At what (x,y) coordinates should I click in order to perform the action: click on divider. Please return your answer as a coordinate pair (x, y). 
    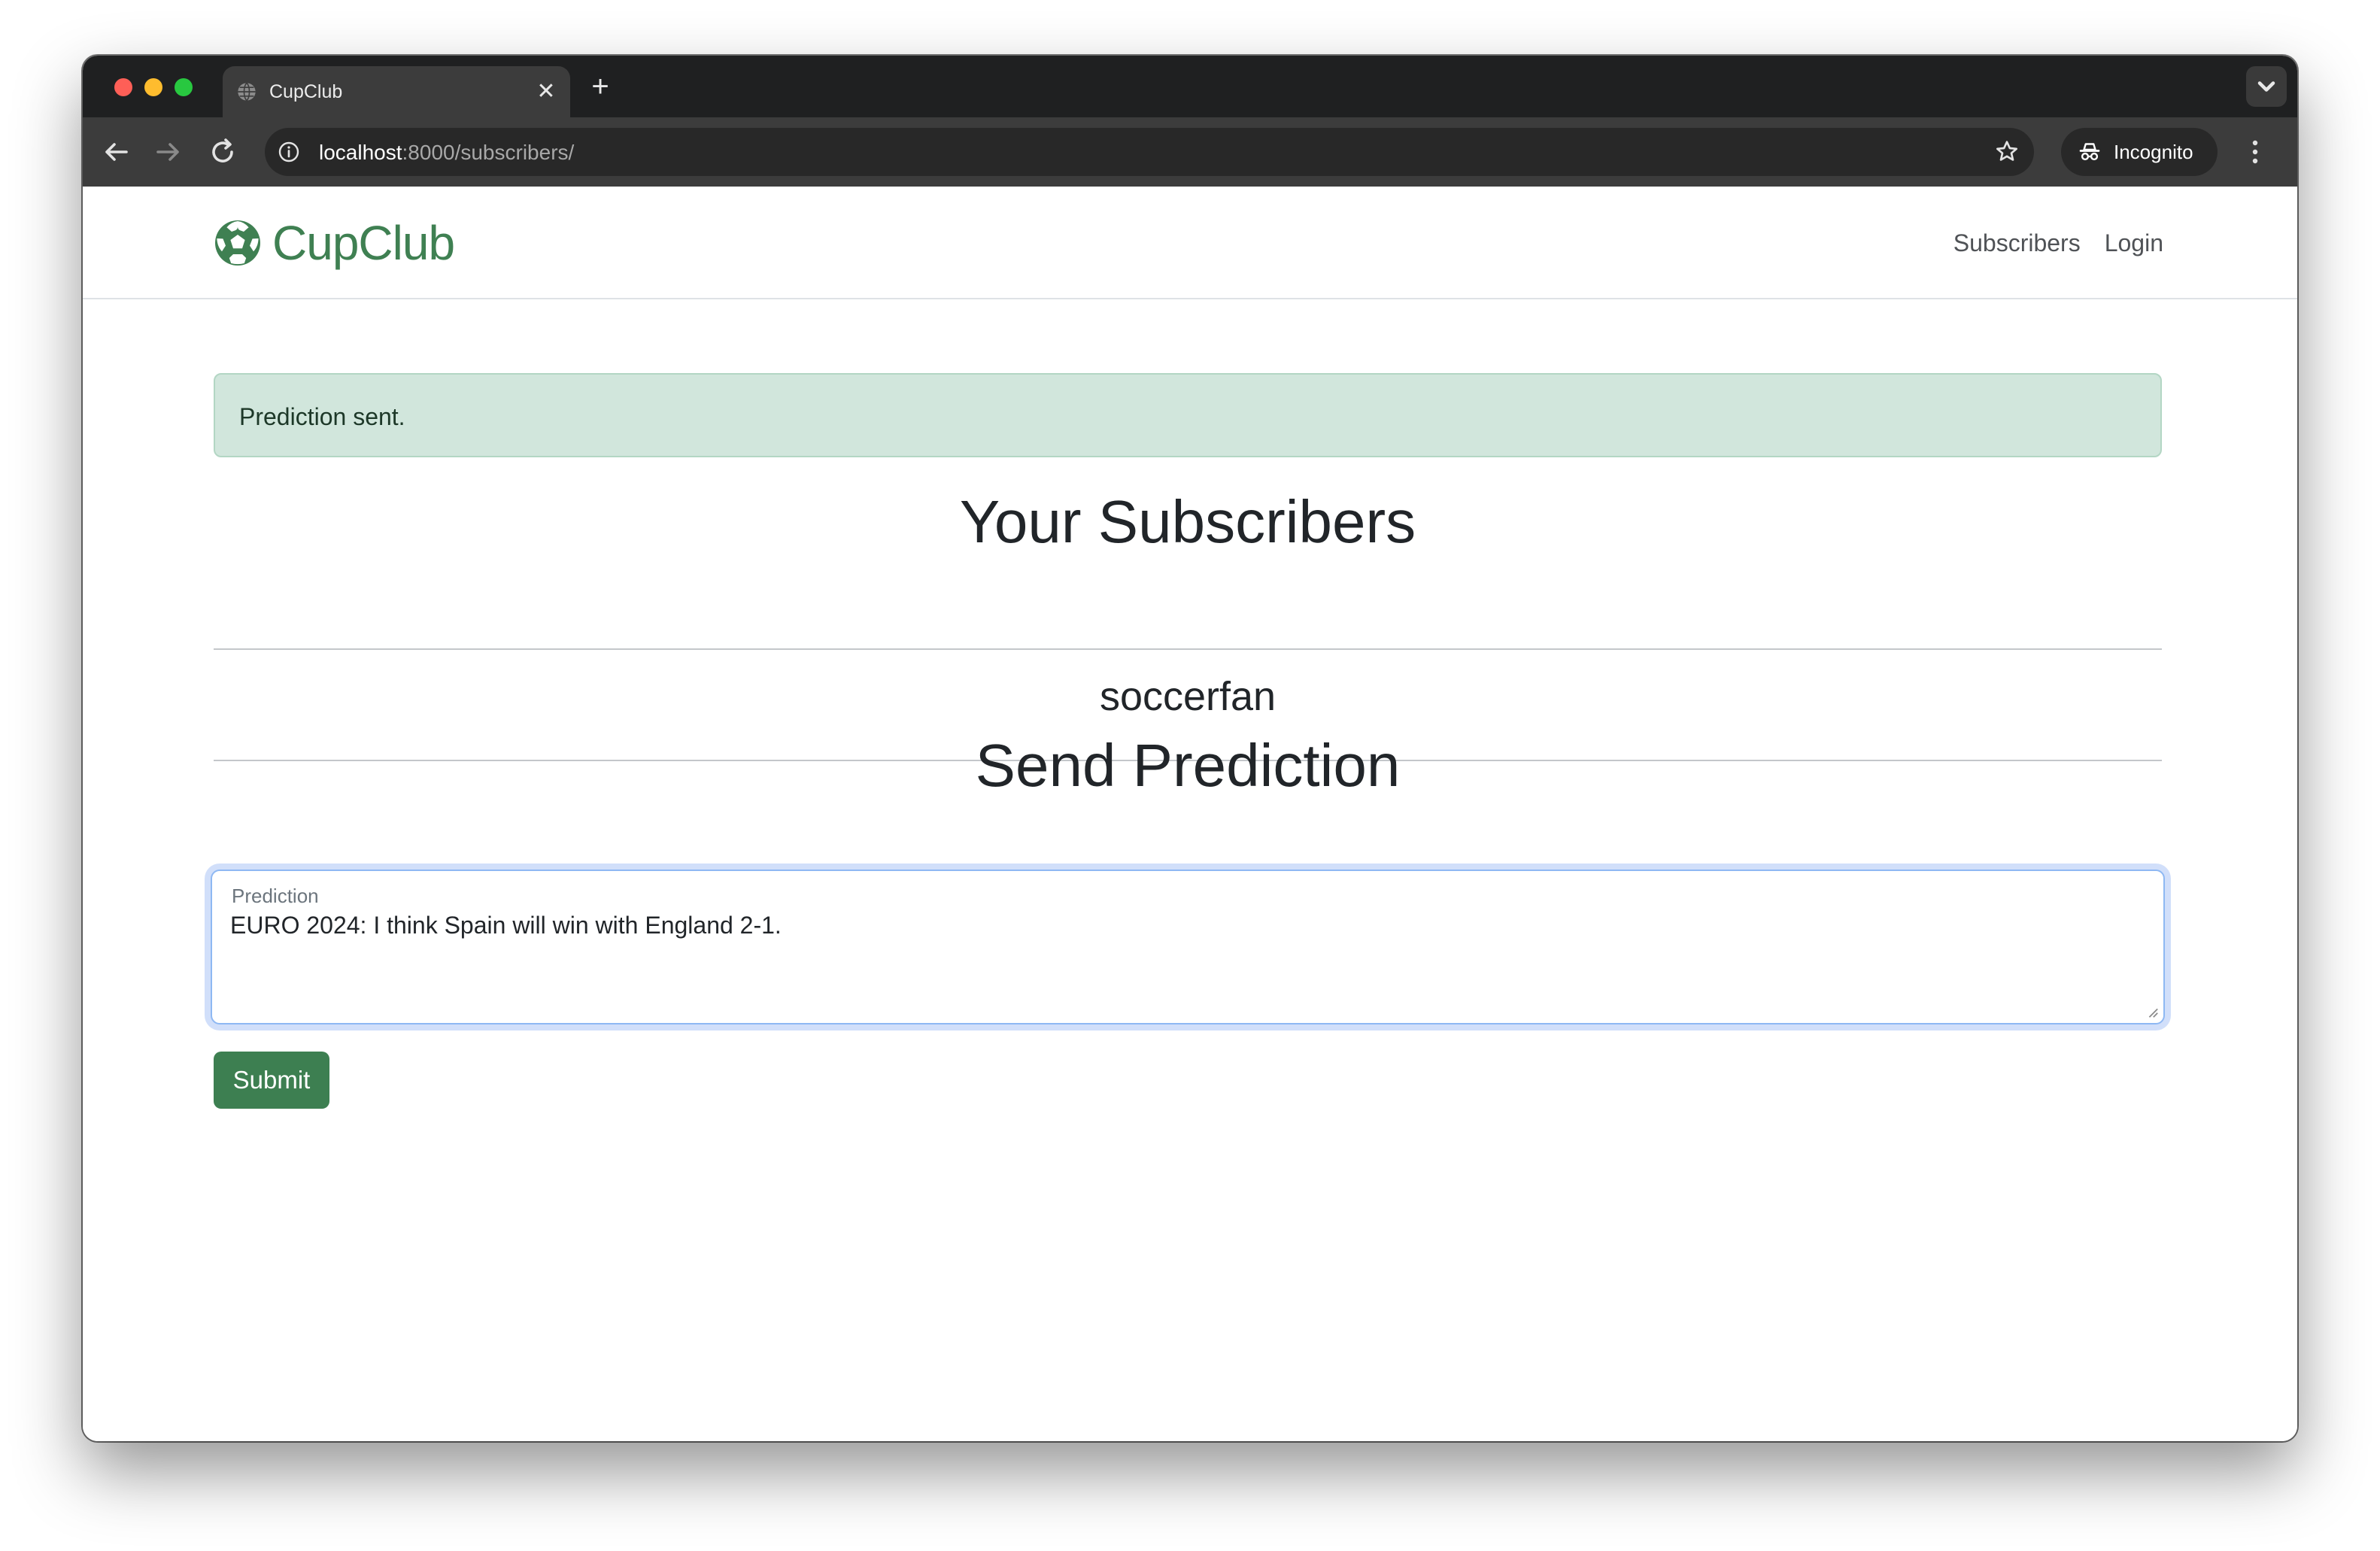
    Looking at the image, I should click on (1188, 649).